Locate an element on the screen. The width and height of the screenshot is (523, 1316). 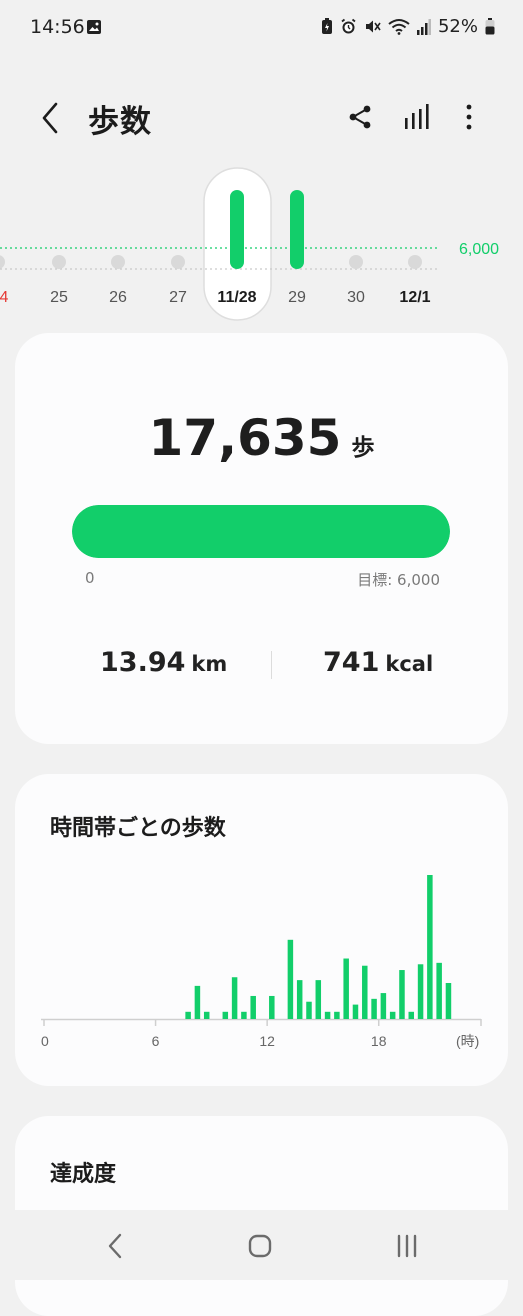
wifi-icon is located at coordinates (399, 26).